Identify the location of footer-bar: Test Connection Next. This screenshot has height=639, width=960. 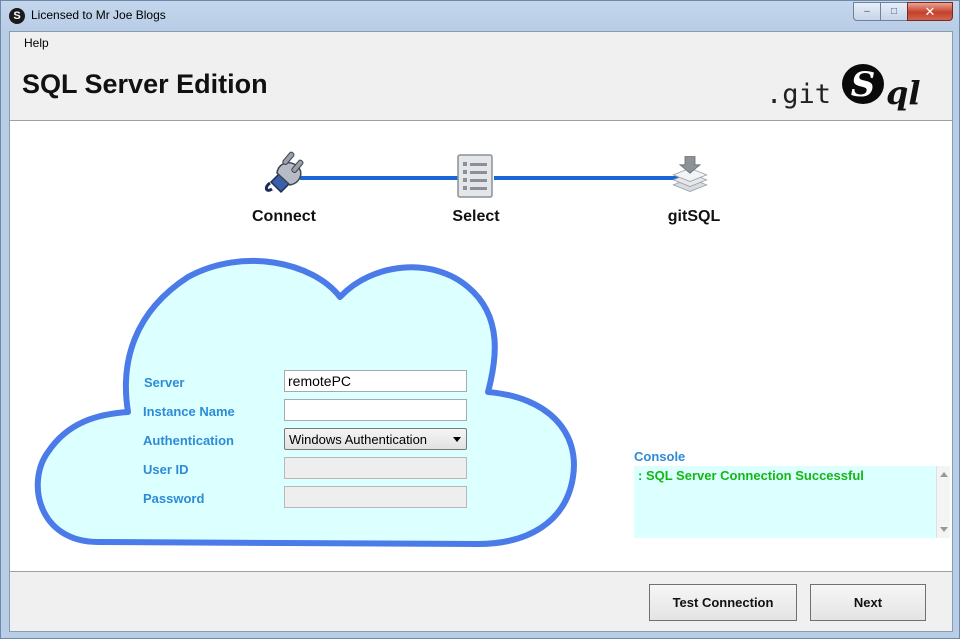
(481, 601).